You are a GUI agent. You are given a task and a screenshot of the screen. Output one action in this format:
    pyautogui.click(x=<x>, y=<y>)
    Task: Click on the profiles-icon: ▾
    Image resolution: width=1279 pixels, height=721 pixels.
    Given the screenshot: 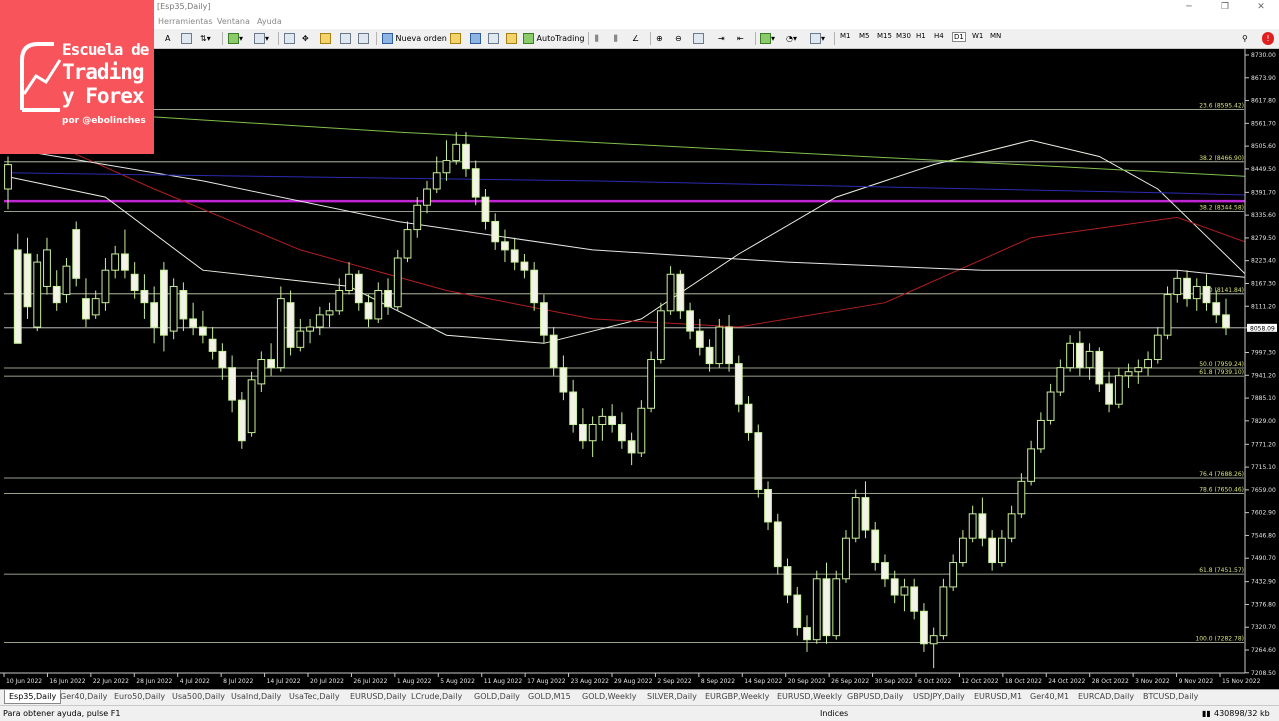 What is the action you would take?
    pyautogui.click(x=261, y=38)
    